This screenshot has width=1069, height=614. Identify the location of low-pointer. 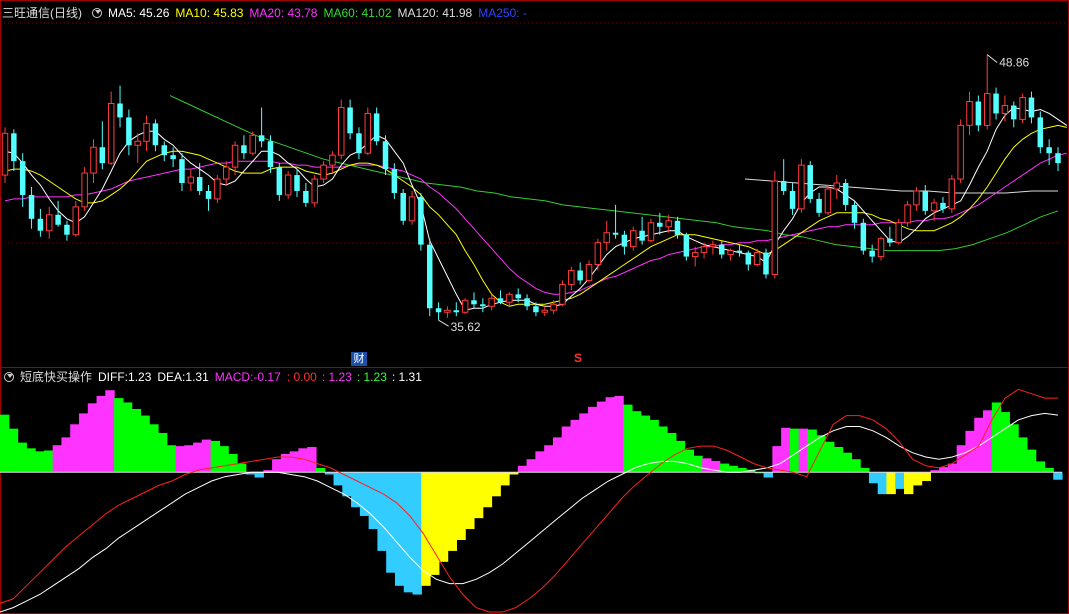
(443, 323).